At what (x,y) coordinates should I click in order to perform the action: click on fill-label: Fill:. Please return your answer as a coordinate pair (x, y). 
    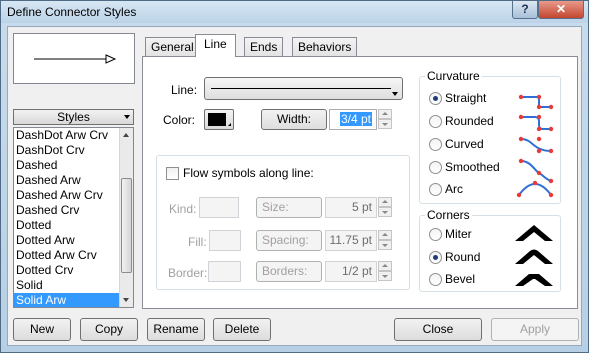
    Looking at the image, I should click on (197, 242).